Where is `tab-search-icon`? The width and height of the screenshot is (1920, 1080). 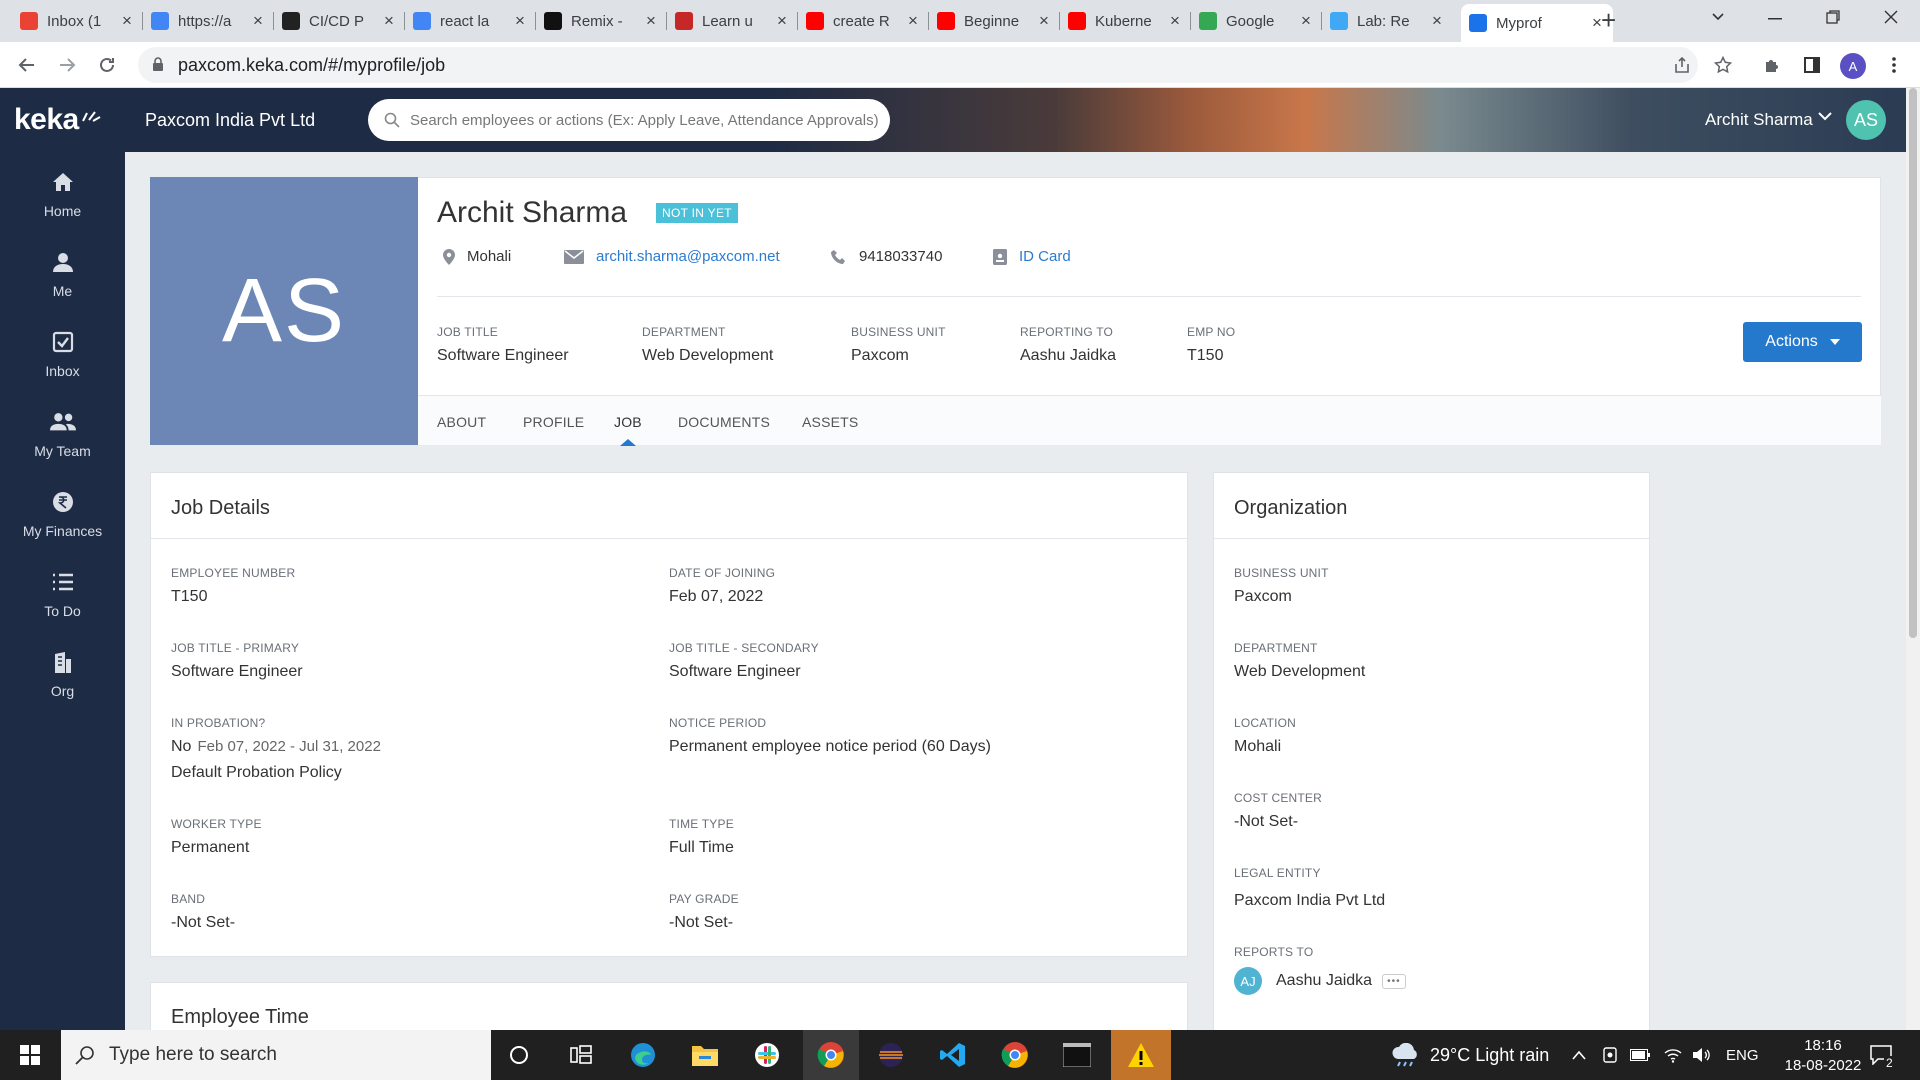 tab-search-icon is located at coordinates (1718, 16).